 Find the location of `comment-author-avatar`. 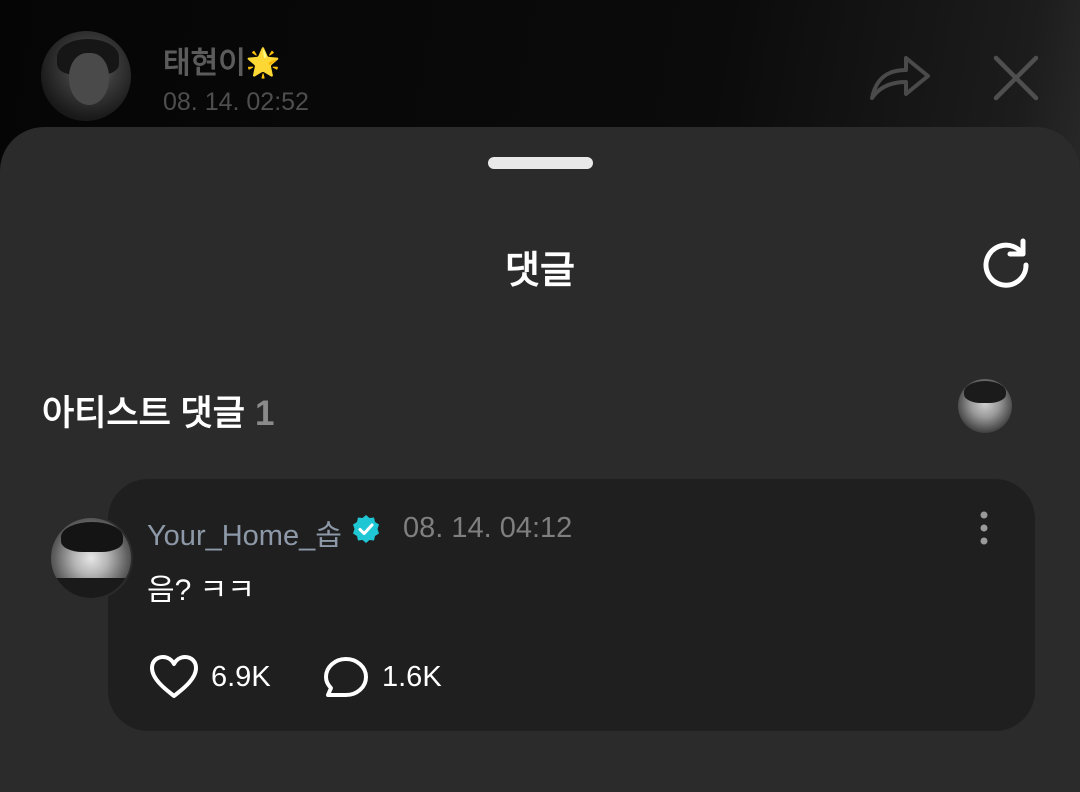

comment-author-avatar is located at coordinates (91, 558).